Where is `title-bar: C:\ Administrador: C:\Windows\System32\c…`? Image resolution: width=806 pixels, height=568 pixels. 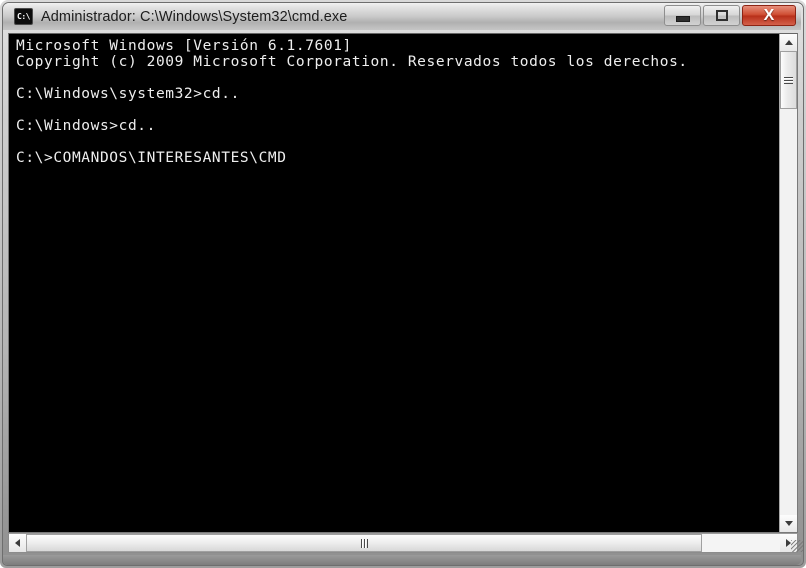
title-bar: C:\ Administrador: C:\Windows\System32\c… is located at coordinates (402, 16).